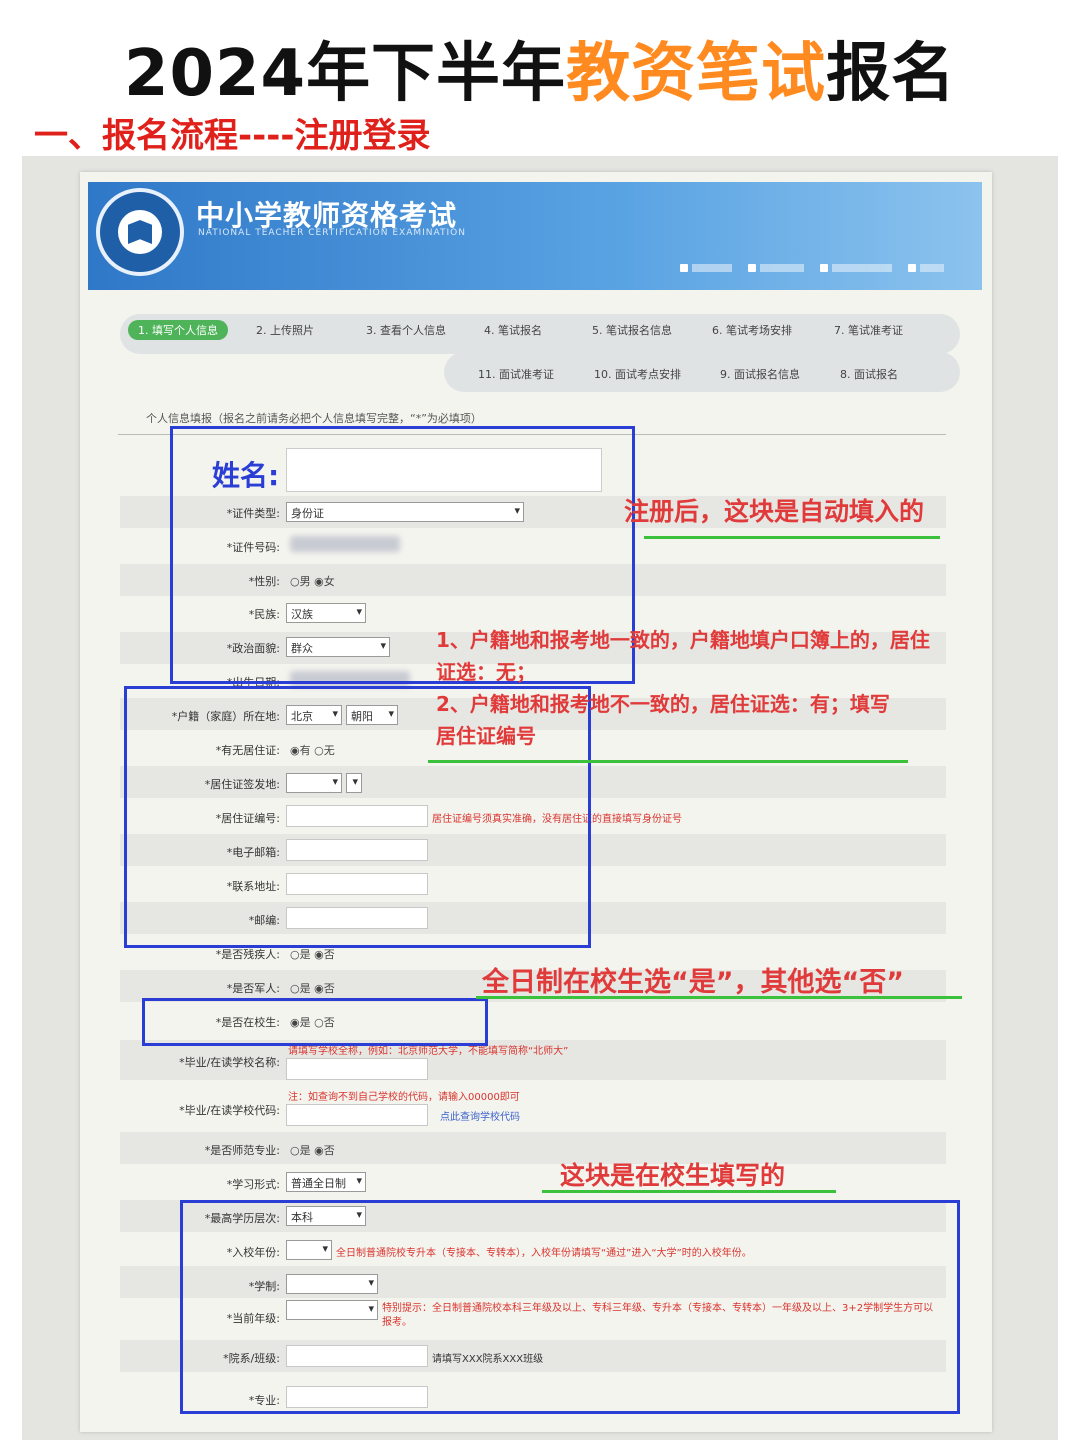 The image size is (1080, 1440). Describe the element at coordinates (404, 1097) in the screenshot. I see `school-code-note: 注：如查询不到自己学校的代码，请输入00000即可` at that location.